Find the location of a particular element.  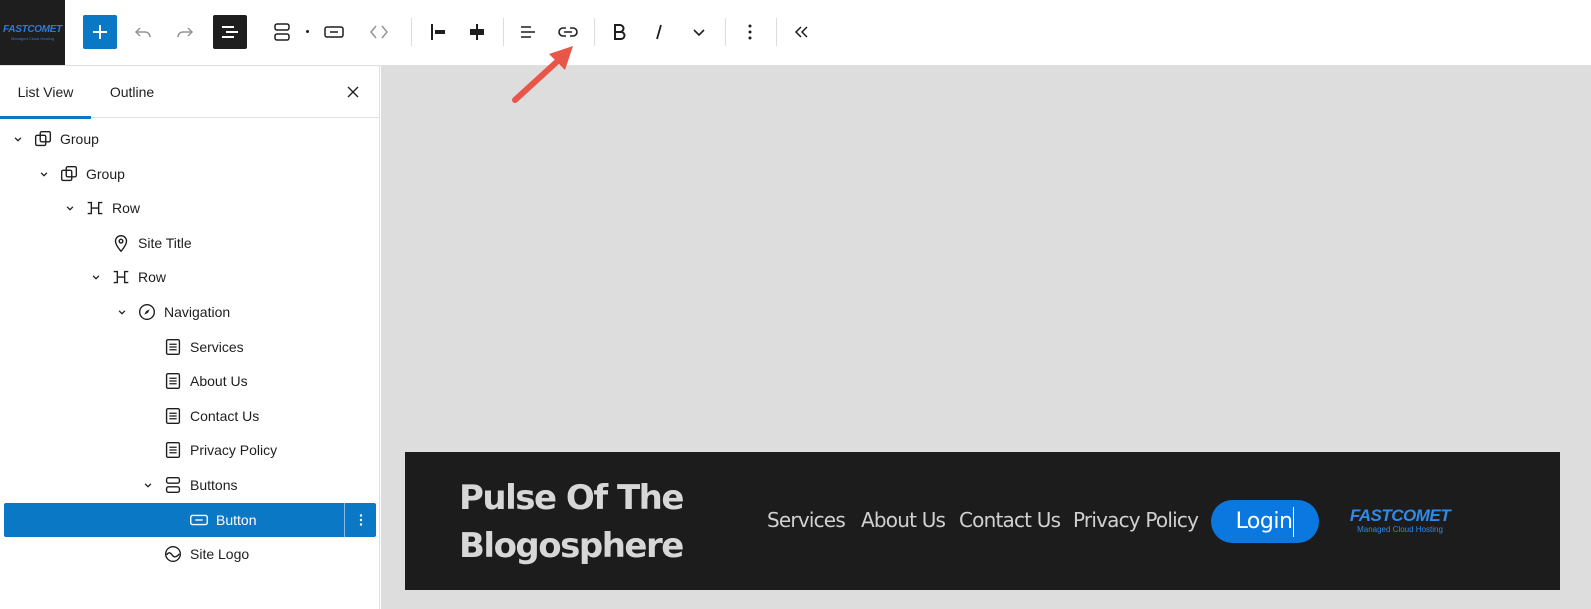

italic-icon is located at coordinates (659, 32).